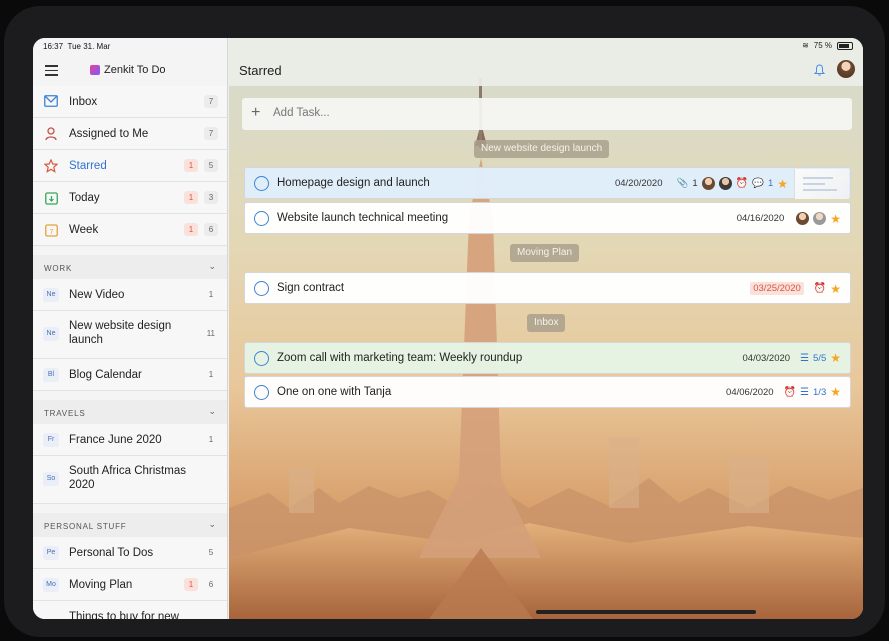  I want to click on sidebar-header: Zenkit To Do, so click(130, 71).